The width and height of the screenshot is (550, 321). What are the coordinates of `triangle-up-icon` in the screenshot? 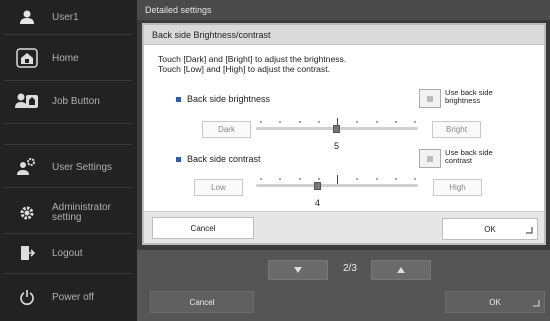 It's located at (401, 270).